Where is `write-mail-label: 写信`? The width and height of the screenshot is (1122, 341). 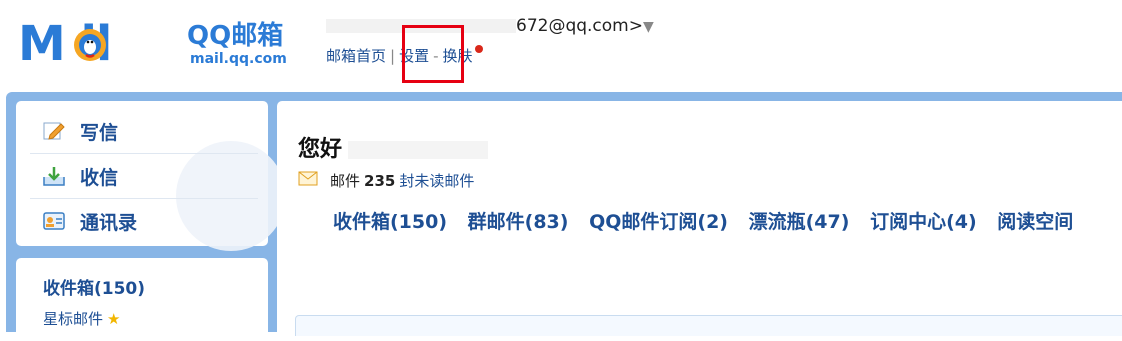 write-mail-label: 写信 is located at coordinates (99, 132).